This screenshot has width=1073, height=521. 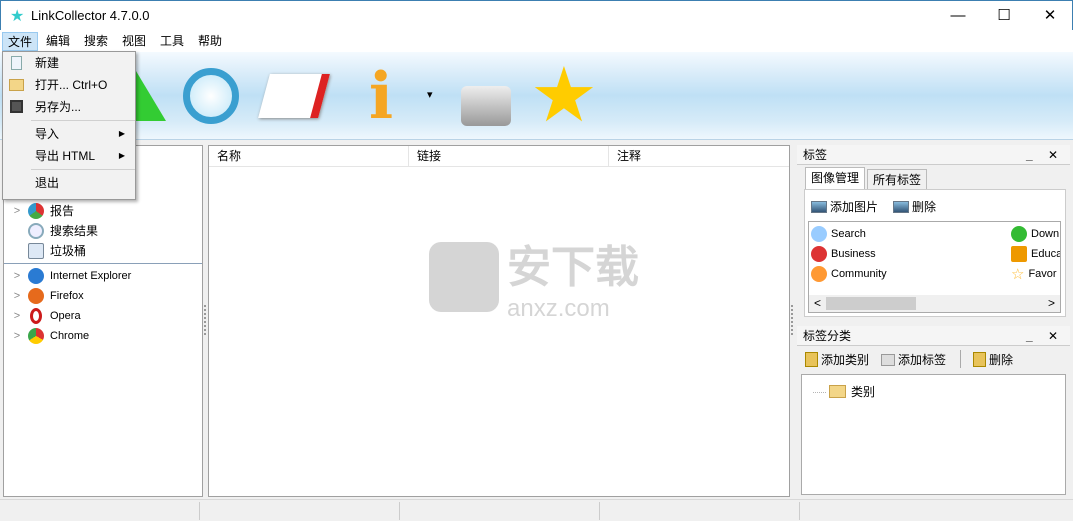 I want to click on tree-label: 搜索结果, so click(x=74, y=231).